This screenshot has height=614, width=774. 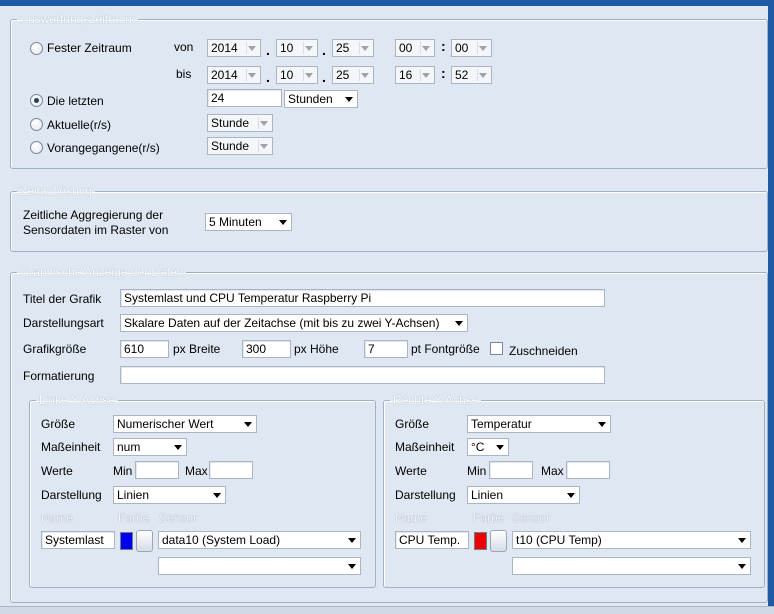 What do you see at coordinates (62, 299) in the screenshot?
I see `label-titel: Titel der Grafik` at bounding box center [62, 299].